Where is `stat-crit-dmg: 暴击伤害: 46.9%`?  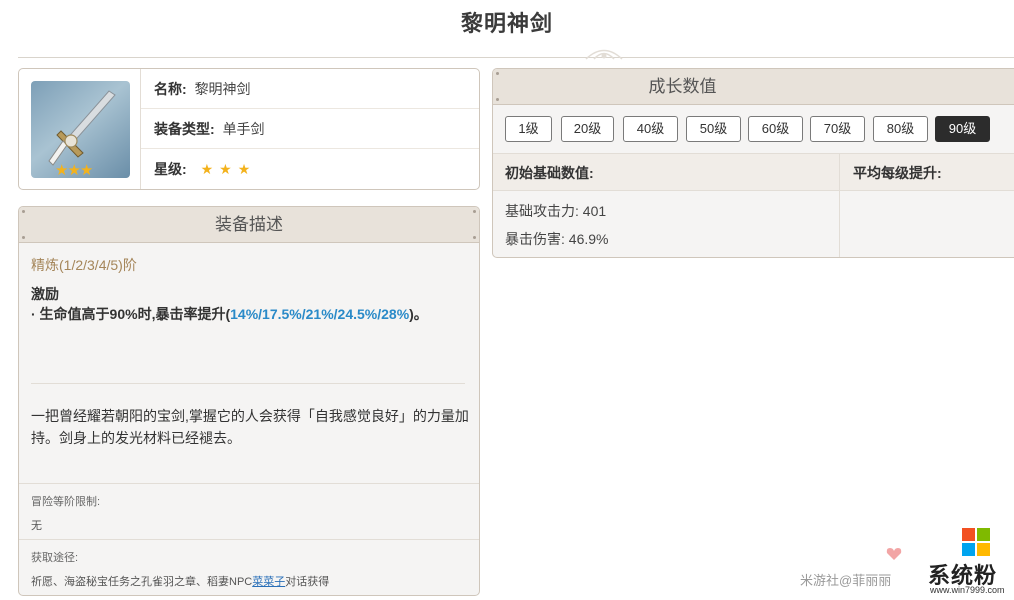 stat-crit-dmg: 暴击伤害: 46.9% is located at coordinates (557, 239).